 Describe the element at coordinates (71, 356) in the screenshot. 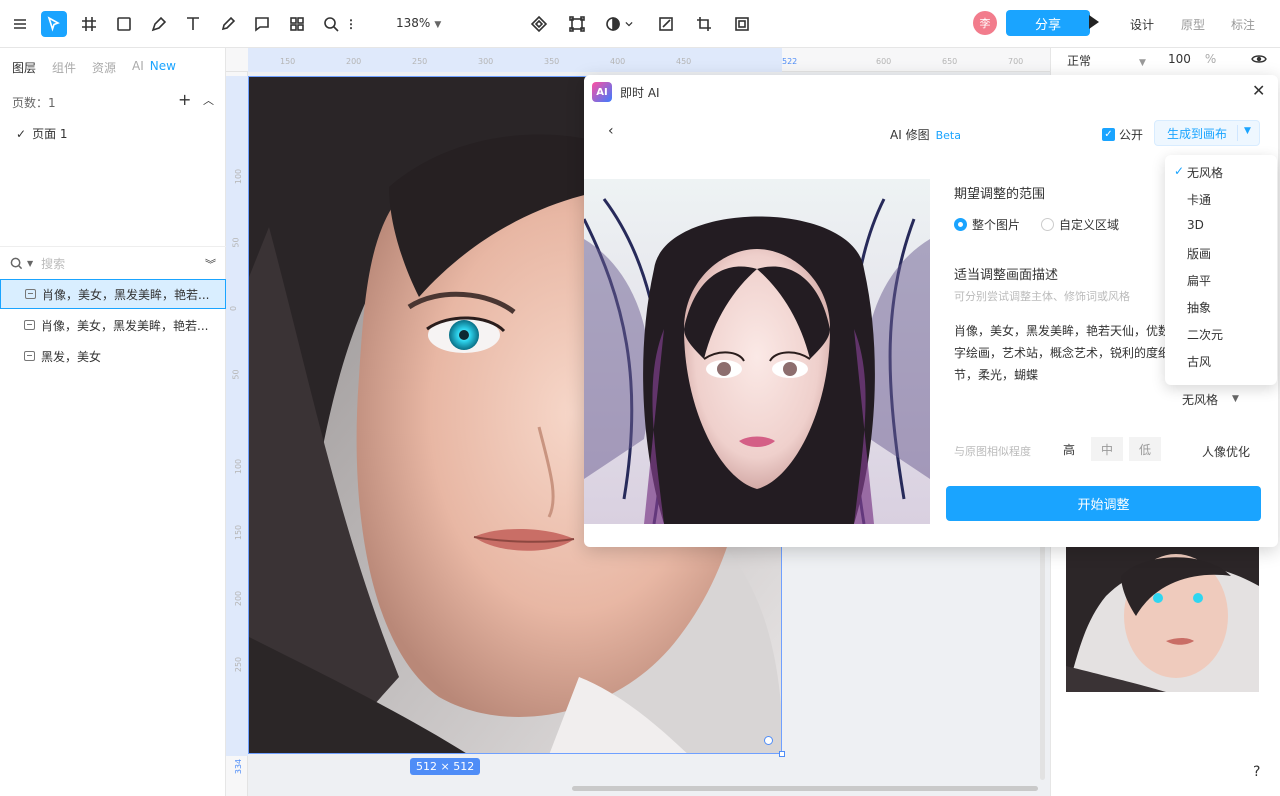

I see `layer-label: 黑发，美女` at that location.